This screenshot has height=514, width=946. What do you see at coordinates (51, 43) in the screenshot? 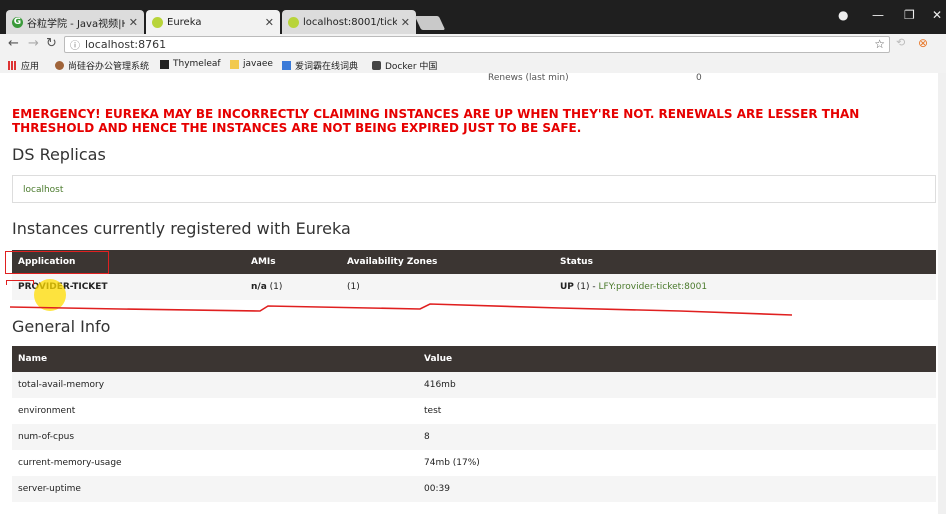
I see `reload-icon: ↻` at bounding box center [51, 43].